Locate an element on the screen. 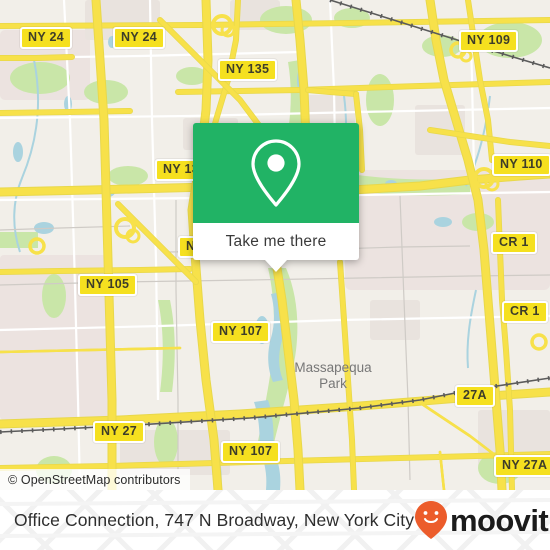 The image size is (550, 550). route-shield: 27A is located at coordinates (475, 396).